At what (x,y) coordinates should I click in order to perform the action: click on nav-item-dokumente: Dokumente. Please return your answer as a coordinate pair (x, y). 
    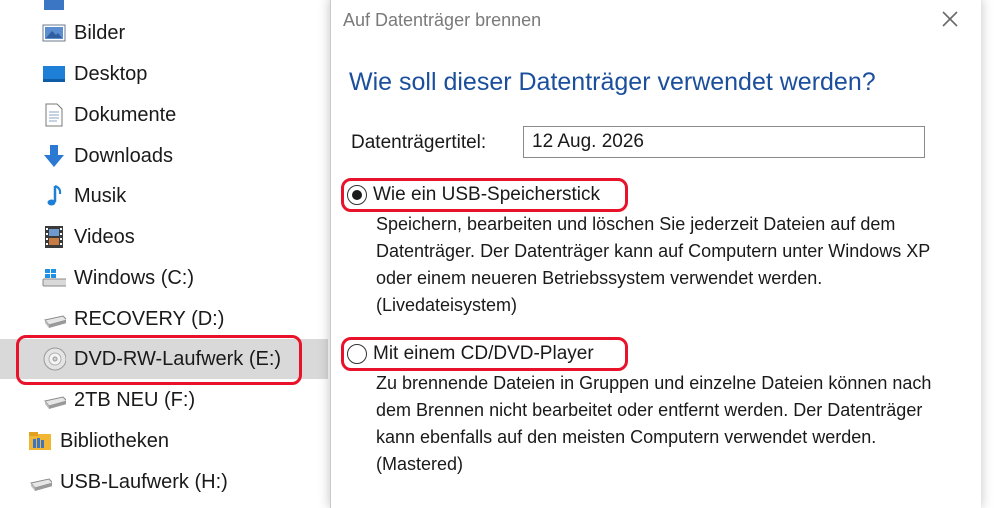
    Looking at the image, I should click on (164, 115).